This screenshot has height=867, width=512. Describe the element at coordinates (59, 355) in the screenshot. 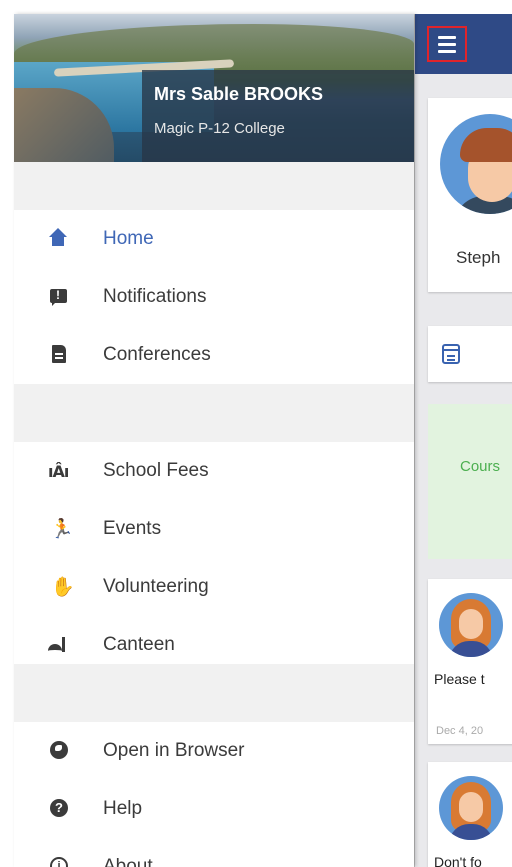

I see `document-icon` at that location.